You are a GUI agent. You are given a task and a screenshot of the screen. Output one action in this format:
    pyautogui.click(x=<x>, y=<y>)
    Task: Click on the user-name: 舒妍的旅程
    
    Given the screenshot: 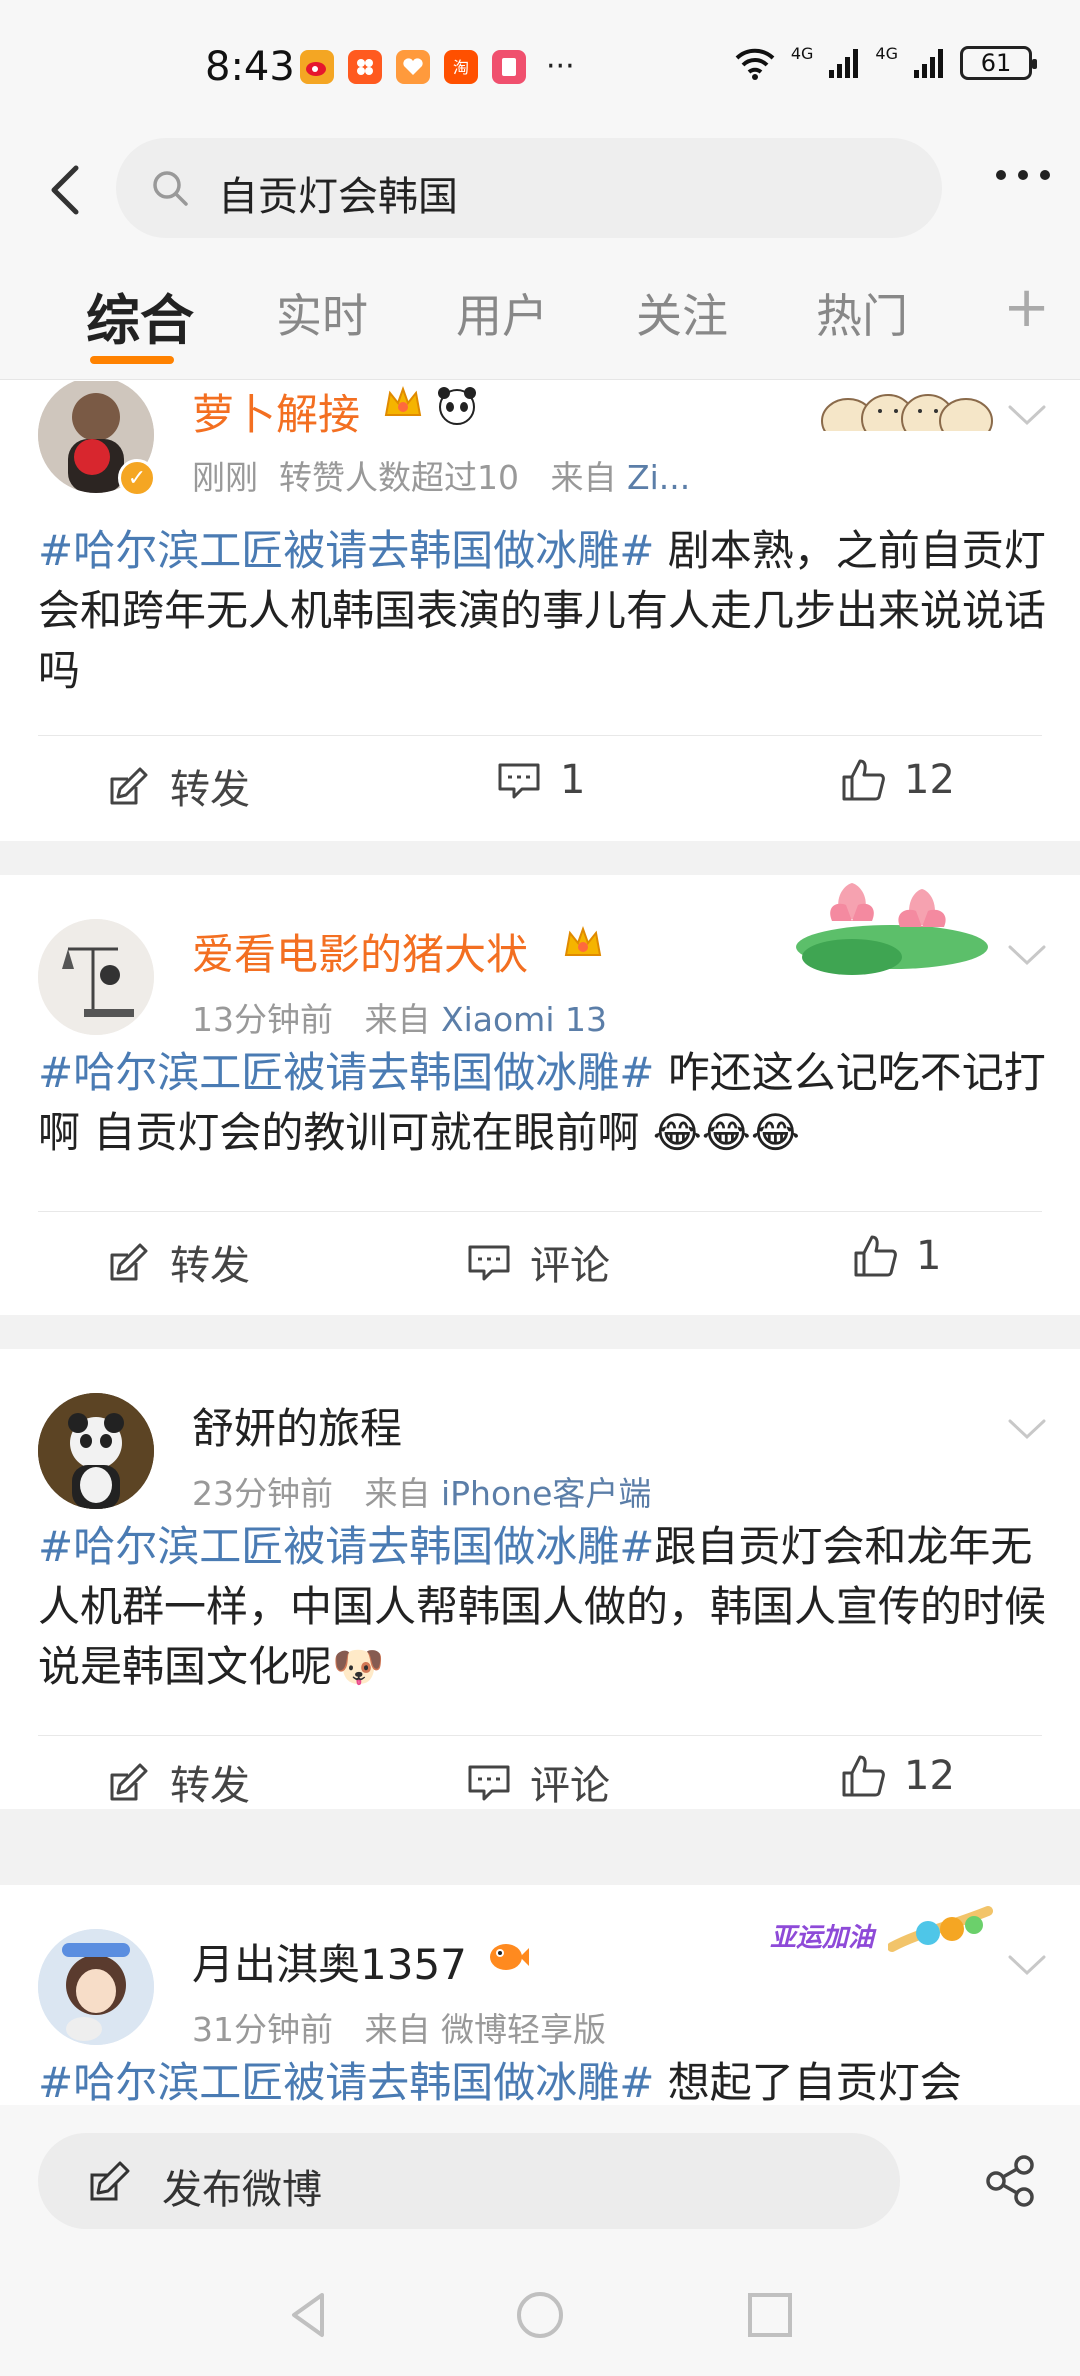 What is the action you would take?
    pyautogui.click(x=297, y=1425)
    